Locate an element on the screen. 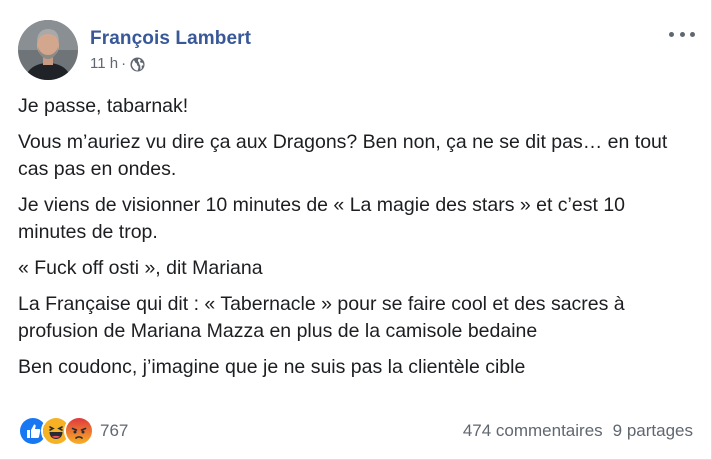 The height and width of the screenshot is (460, 712). post-header: François Lambert 11 h · is located at coordinates (134, 50).